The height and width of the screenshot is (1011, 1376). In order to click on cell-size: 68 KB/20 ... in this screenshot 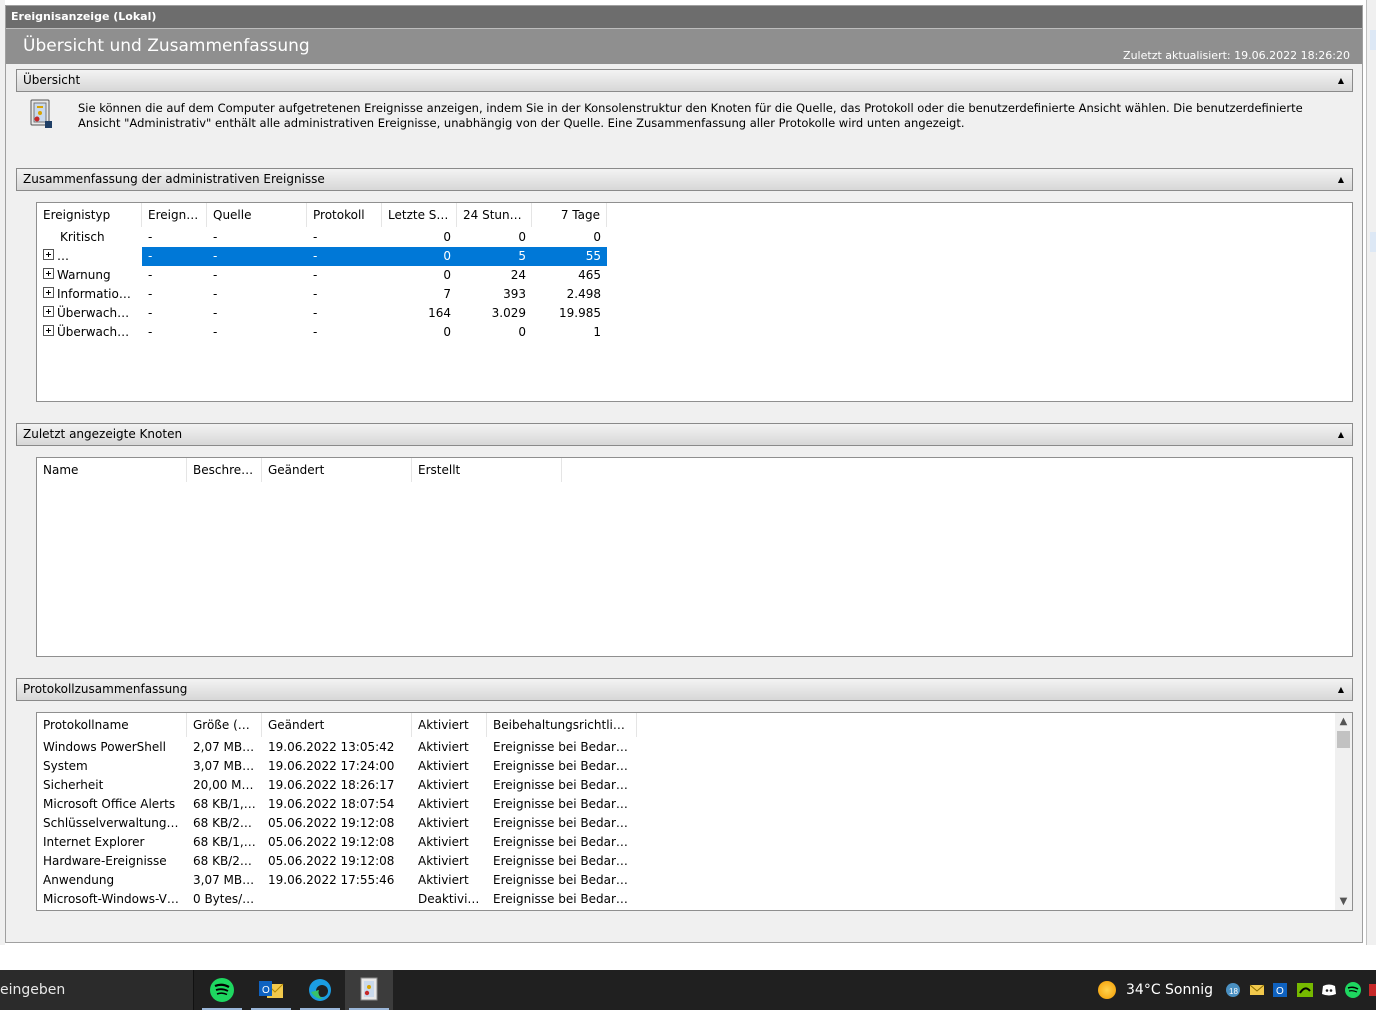, I will do `click(227, 861)`.